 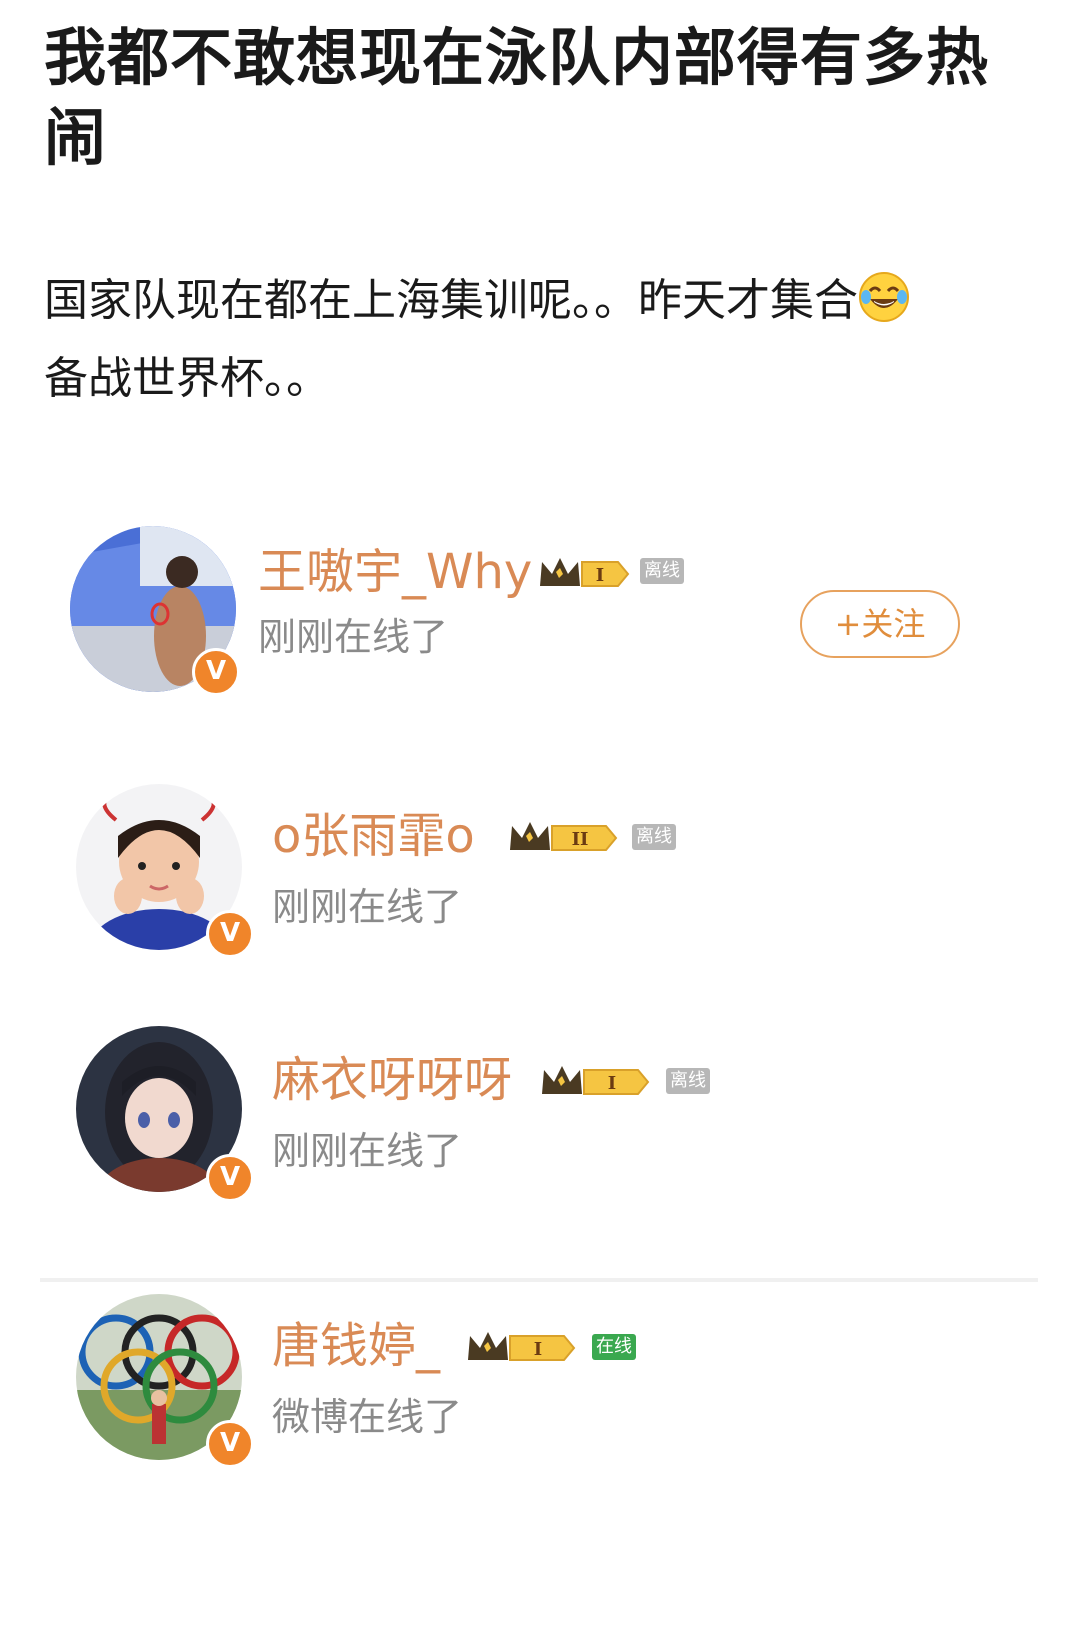 I want to click on post-body-line2: 备战世界杯。。, so click(x=187, y=378).